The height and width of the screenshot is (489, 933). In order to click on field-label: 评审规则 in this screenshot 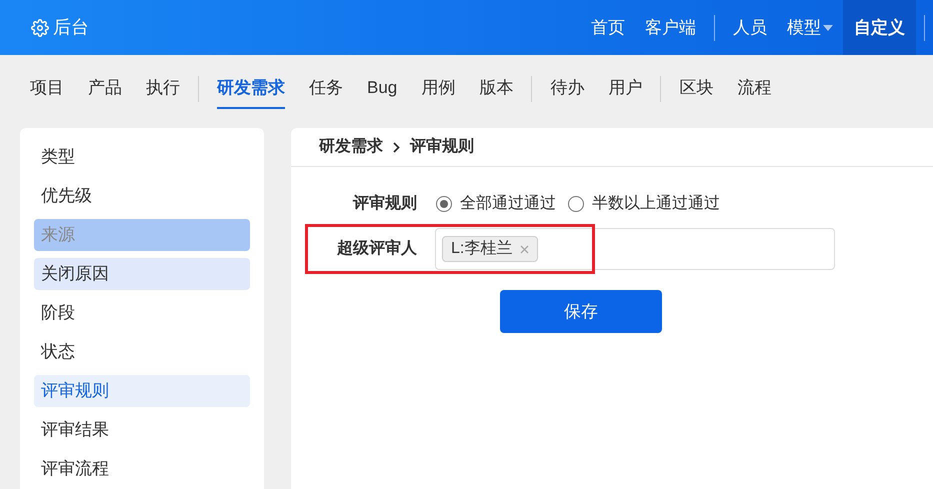, I will do `click(384, 203)`.